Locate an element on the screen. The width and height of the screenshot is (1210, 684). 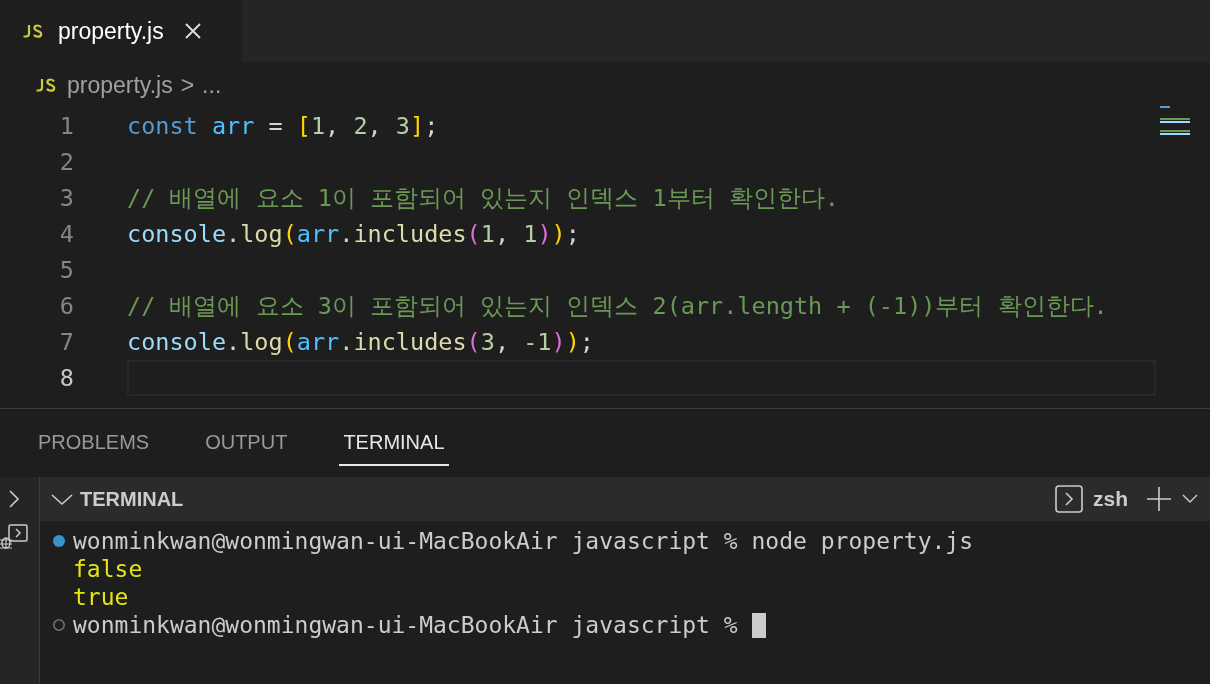
shell-name: zsh is located at coordinates (1110, 499).